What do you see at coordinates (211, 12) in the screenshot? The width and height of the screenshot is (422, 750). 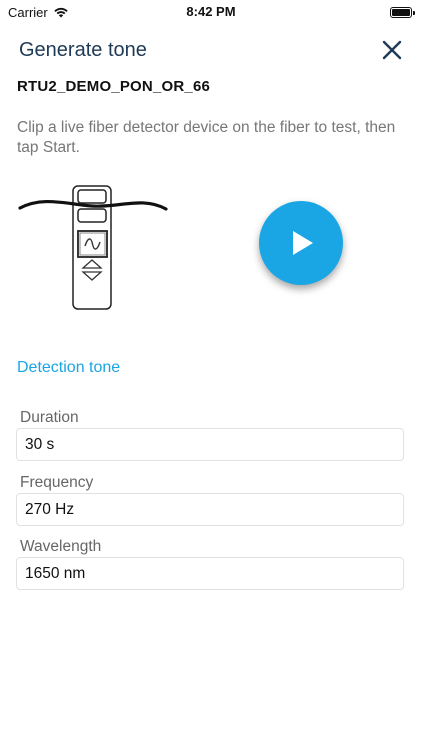 I see `status-bar: Carrier 8:42 PM` at bounding box center [211, 12].